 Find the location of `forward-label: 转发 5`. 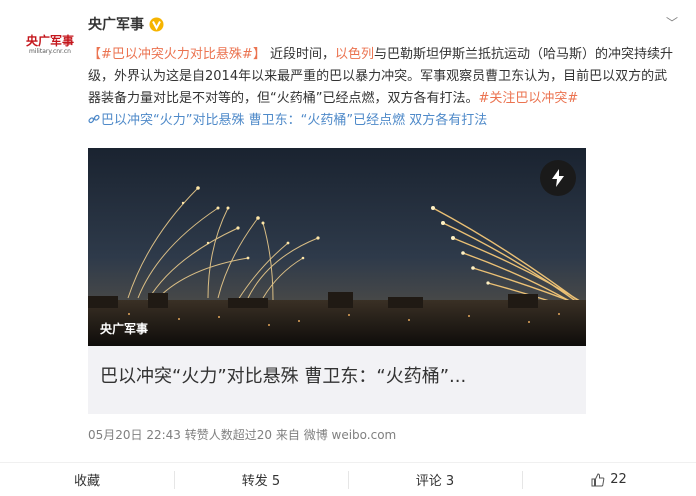

forward-label: 转发 5 is located at coordinates (261, 481).